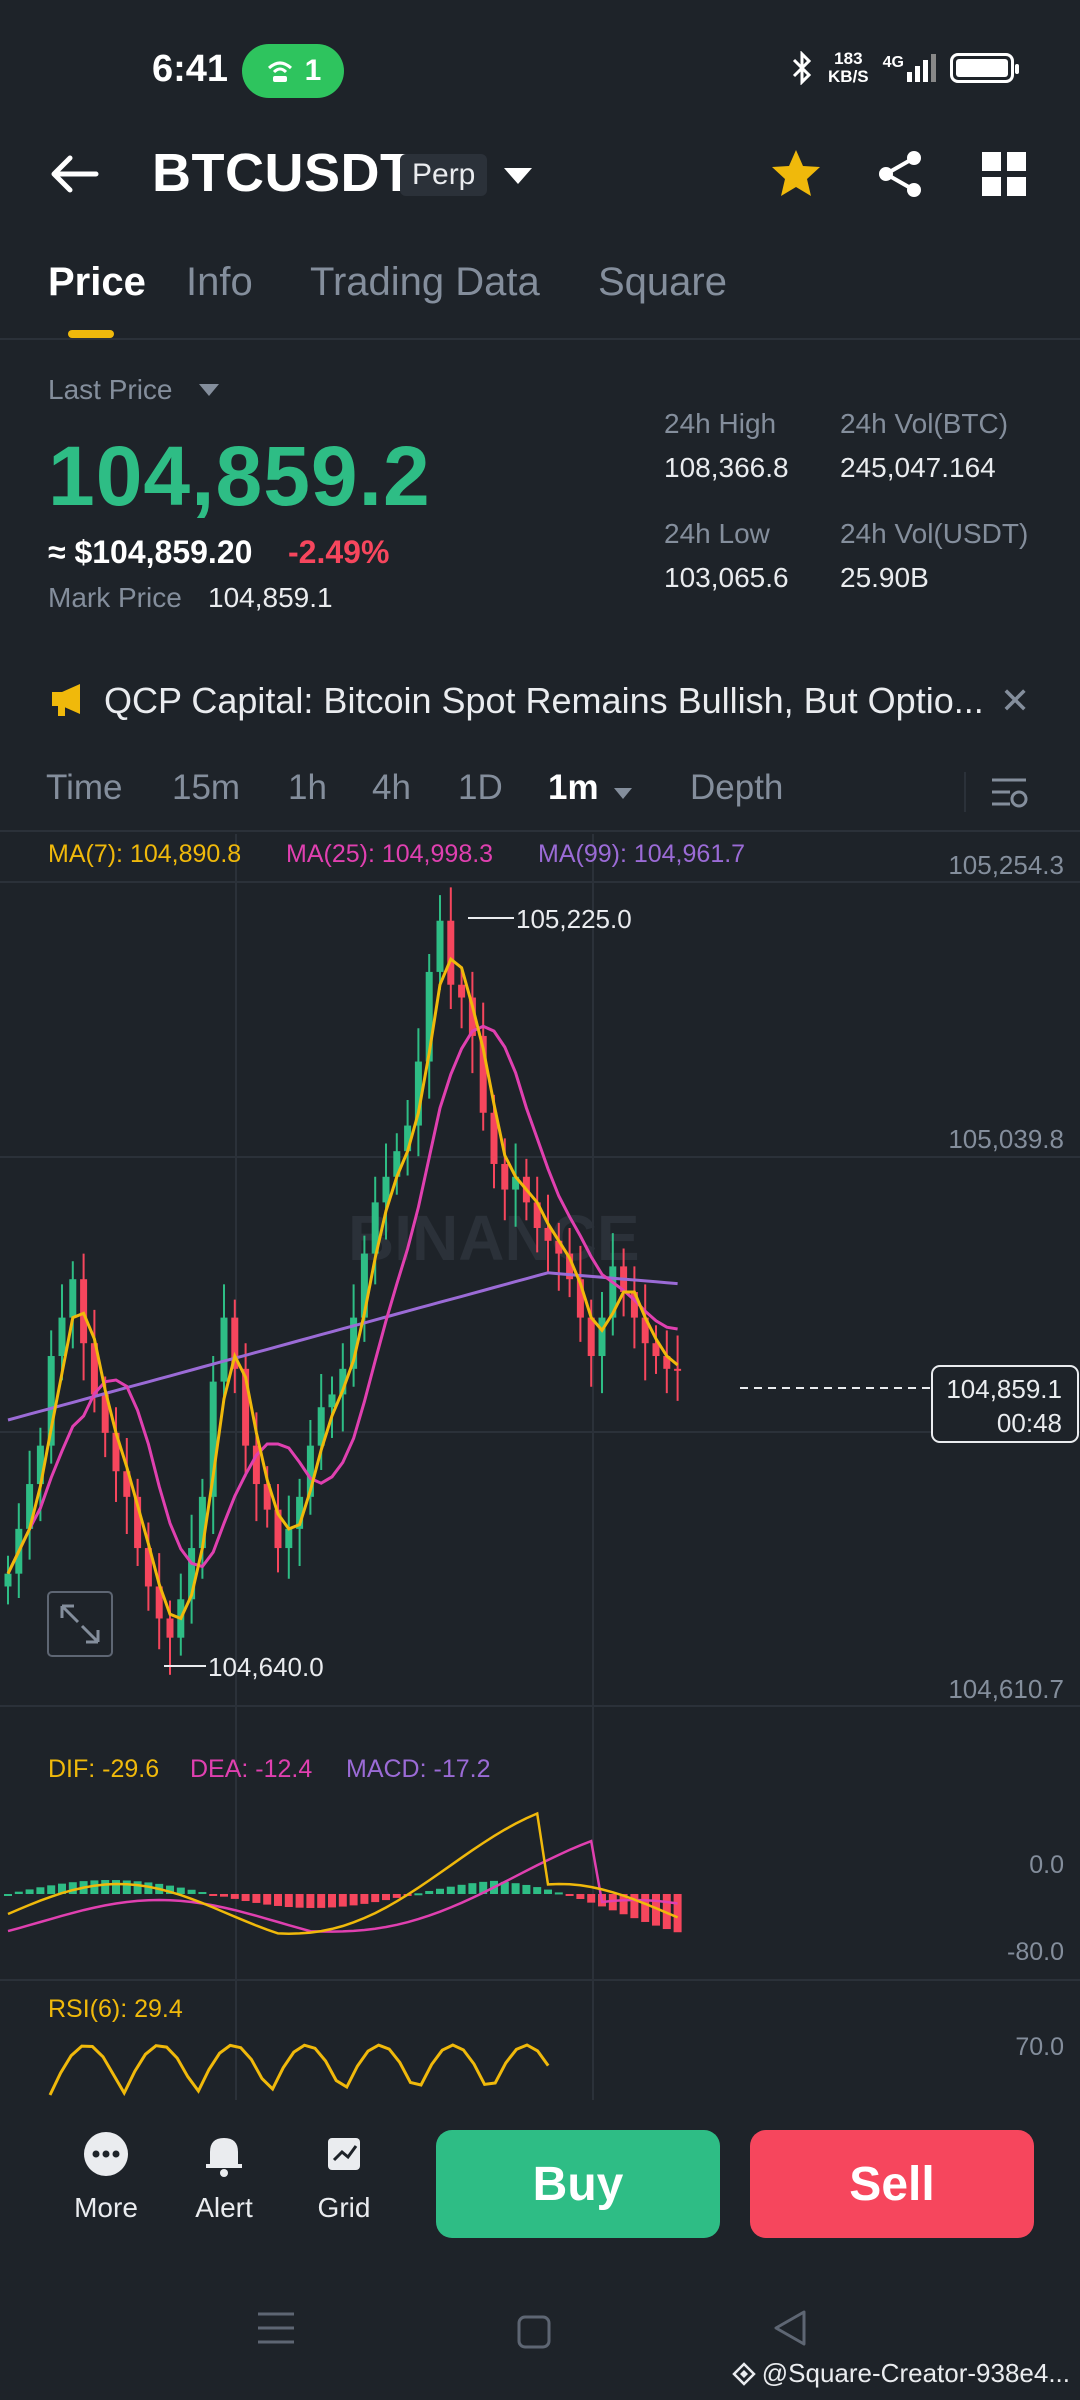 The image size is (1080, 2400). Describe the element at coordinates (390, 854) in the screenshot. I see `ma25-label: MA(25): 104,998.3` at that location.